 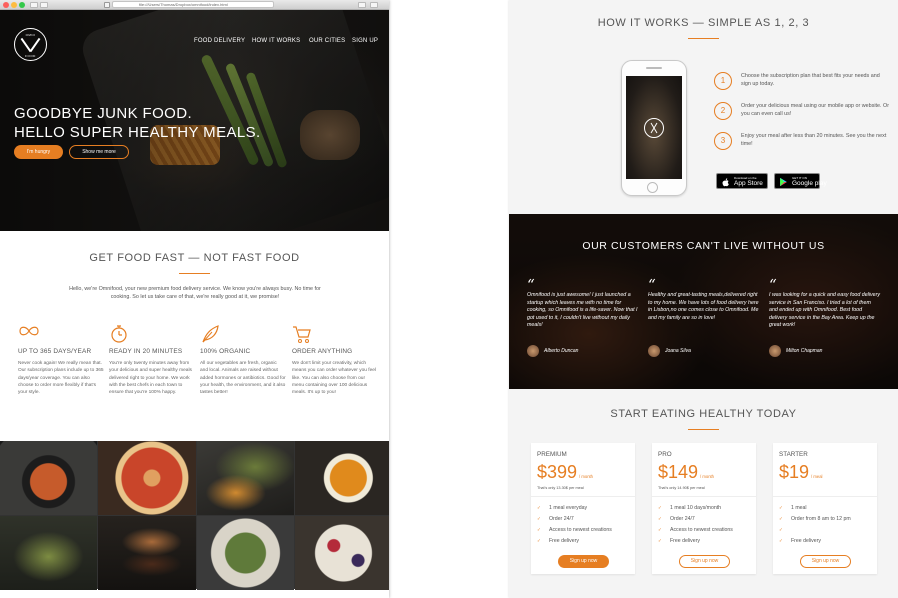 I want to click on share-icon, so click(x=107, y=5).